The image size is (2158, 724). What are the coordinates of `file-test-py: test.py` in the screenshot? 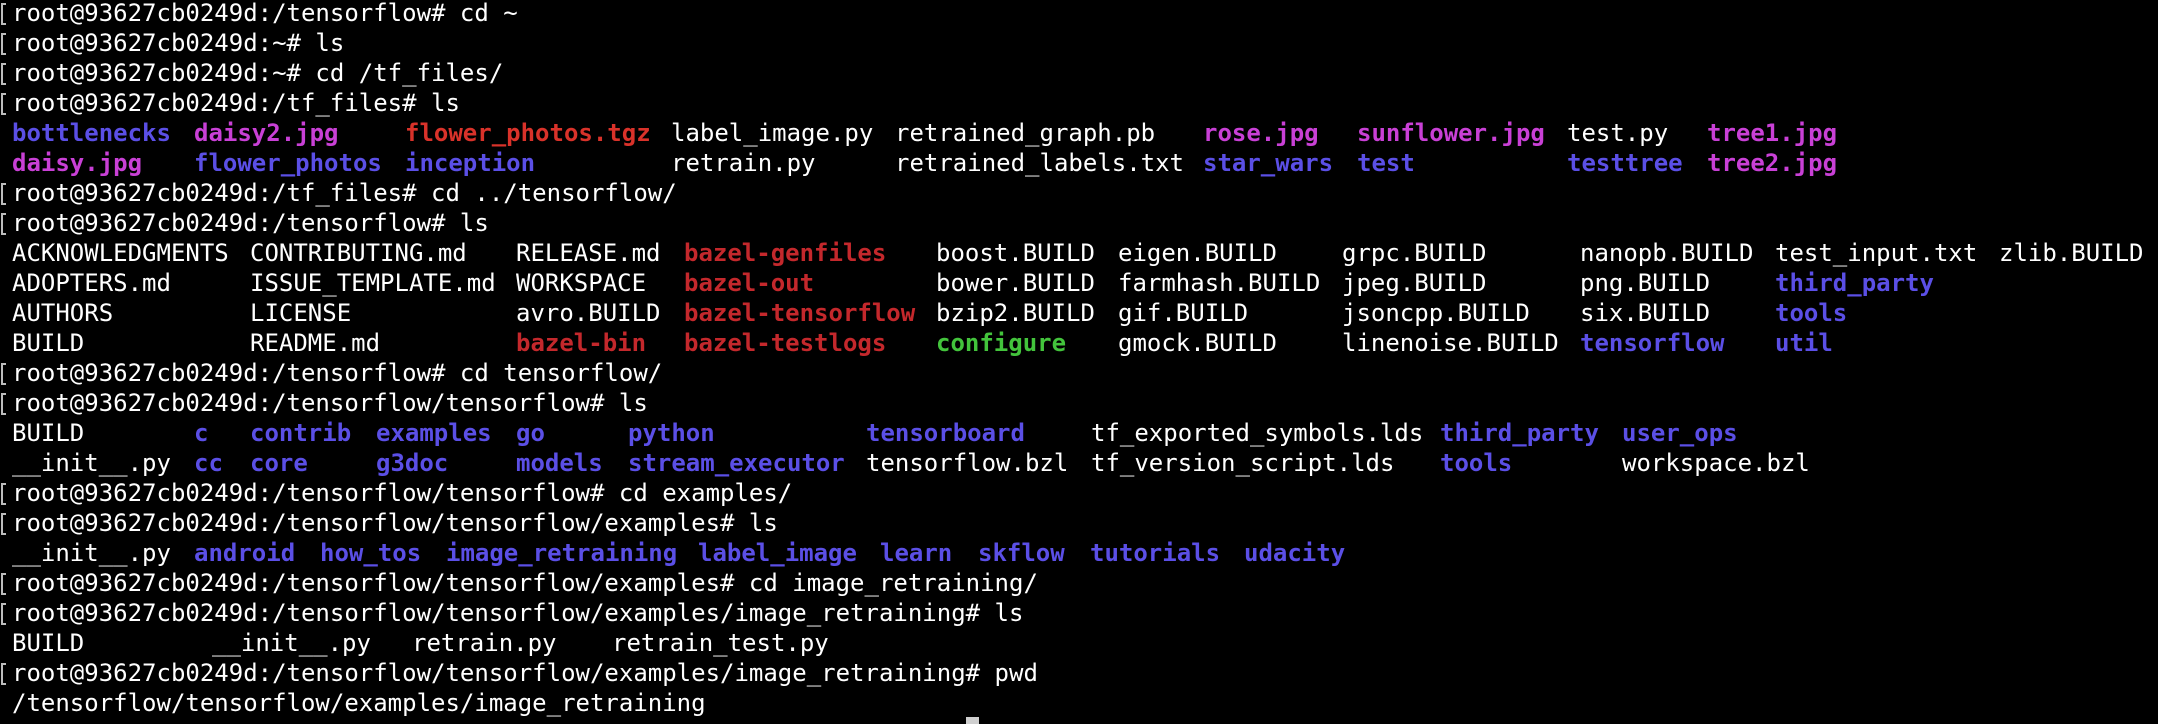 It's located at (1618, 133).